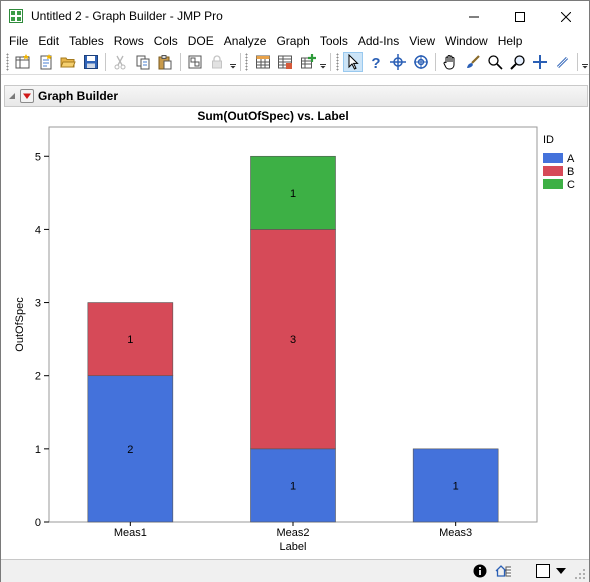 This screenshot has width=590, height=582. I want to click on chart-title: Sum(OutOfSpec) vs. Label, so click(272, 116).